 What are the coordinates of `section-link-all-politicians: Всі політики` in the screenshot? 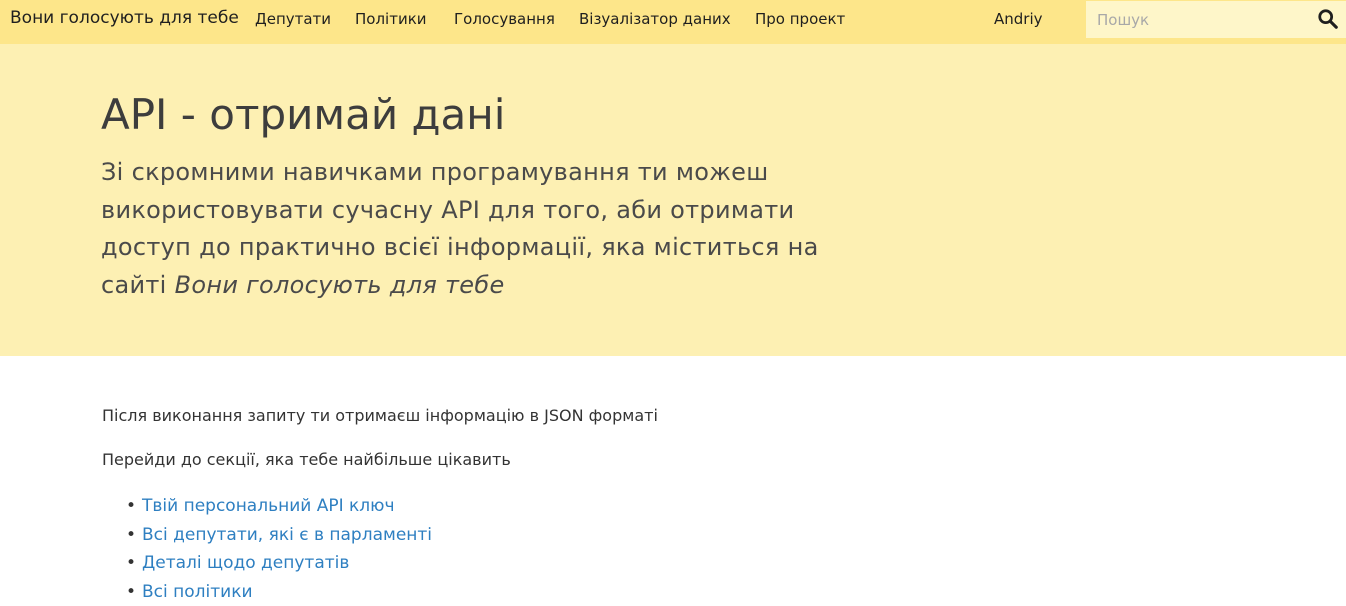 It's located at (197, 592).